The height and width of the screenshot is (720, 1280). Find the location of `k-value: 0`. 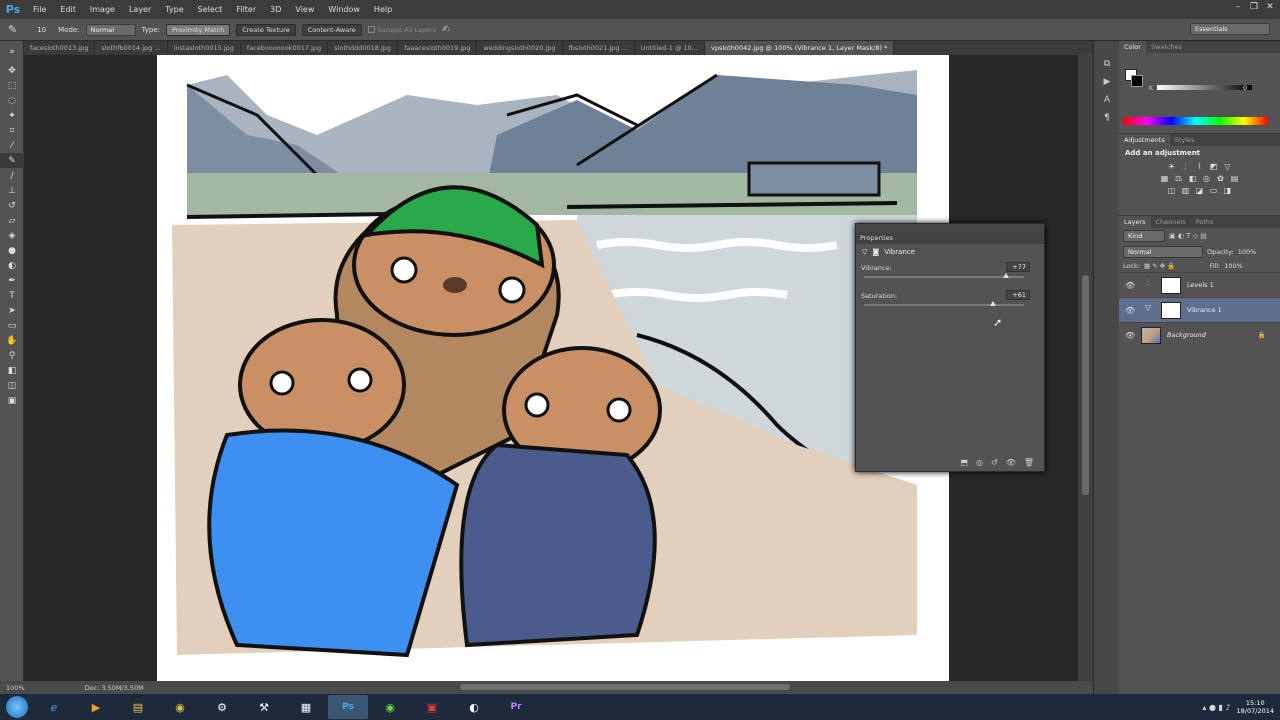

k-value: 0 is located at coordinates (1245, 88).